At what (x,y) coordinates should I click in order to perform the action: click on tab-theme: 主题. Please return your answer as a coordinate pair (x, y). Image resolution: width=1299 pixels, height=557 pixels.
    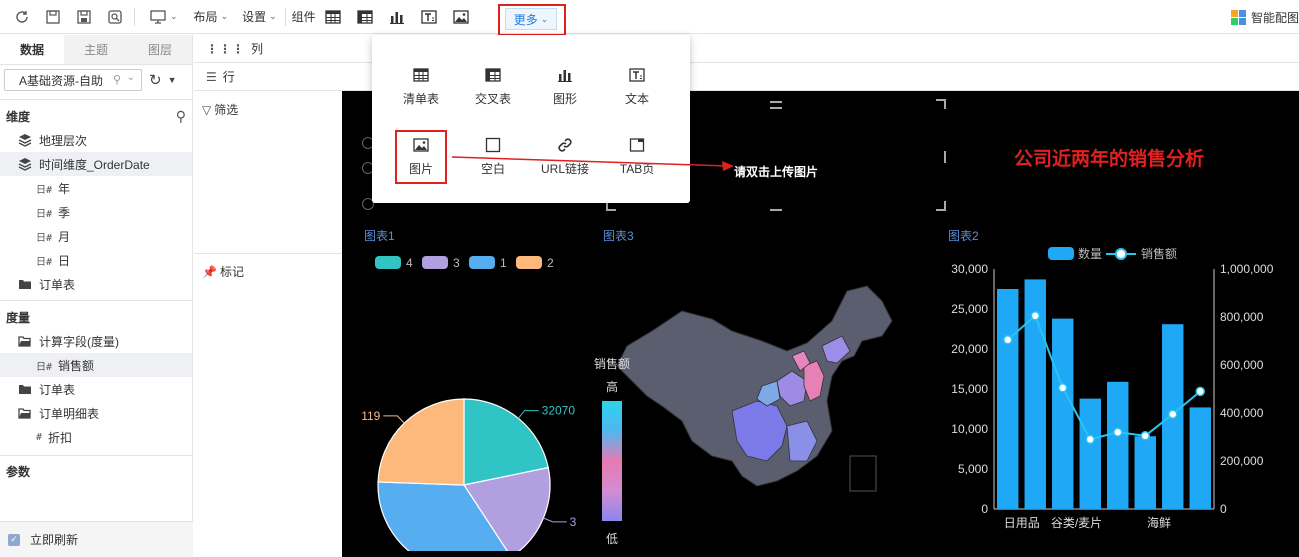
    Looking at the image, I should click on (96, 49).